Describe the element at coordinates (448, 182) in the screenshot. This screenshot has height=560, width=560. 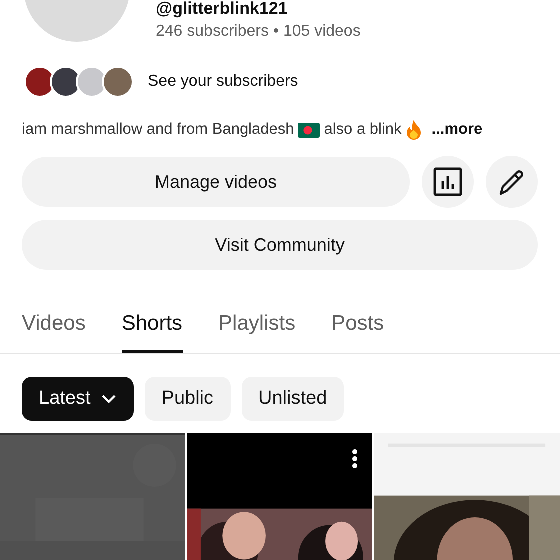
I see `bar-chart-icon` at that location.